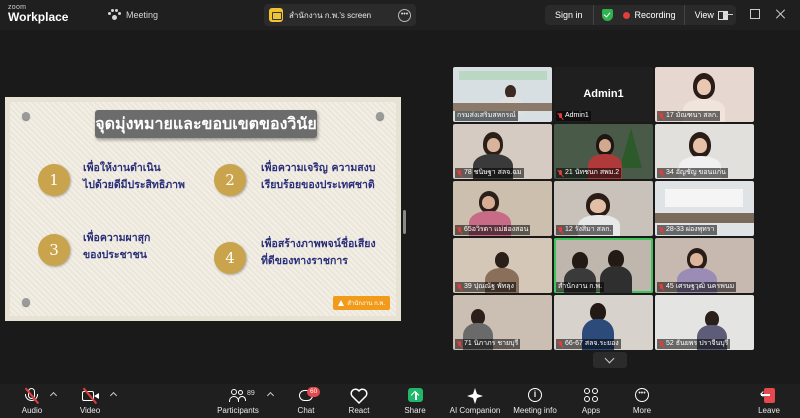 The width and height of the screenshot is (800, 418). I want to click on chat-unread-badge: 60, so click(314, 392).